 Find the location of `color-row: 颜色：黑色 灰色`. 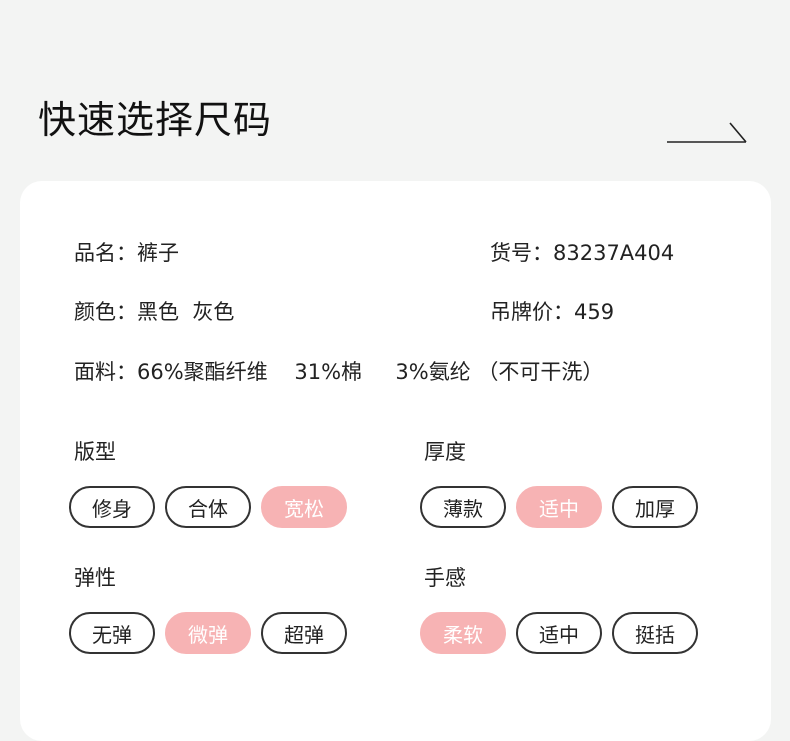

color-row: 颜色：黑色 灰色 is located at coordinates (154, 312).